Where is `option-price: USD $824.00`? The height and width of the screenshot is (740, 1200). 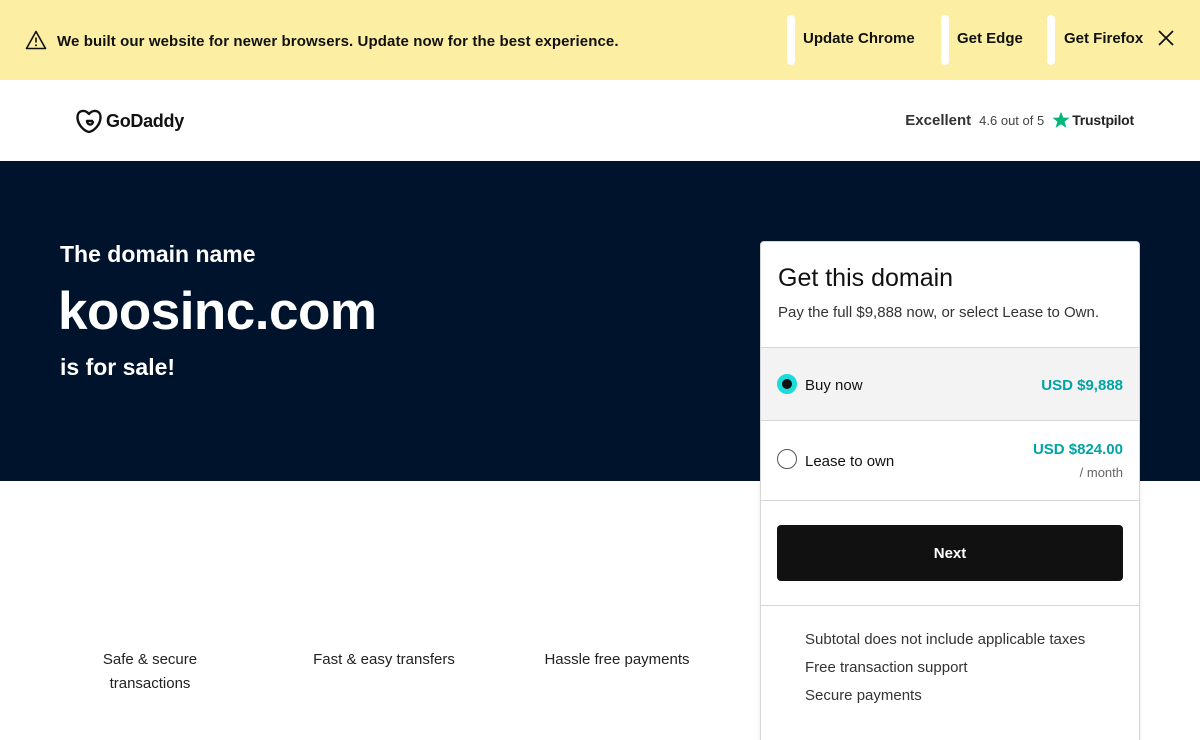 option-price: USD $824.00 is located at coordinates (1077, 449).